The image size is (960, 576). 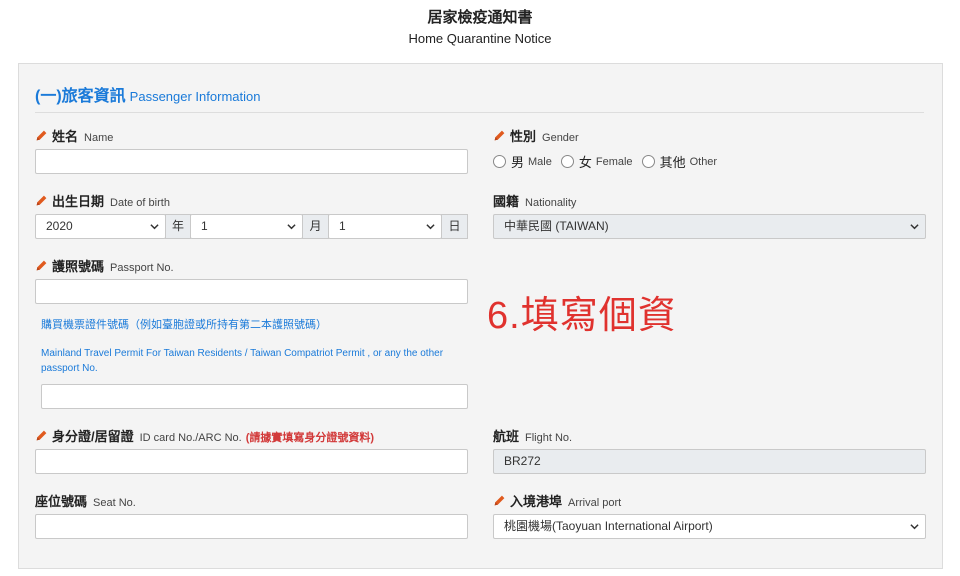 I want to click on dob-month-unit: 月, so click(x=315, y=226).